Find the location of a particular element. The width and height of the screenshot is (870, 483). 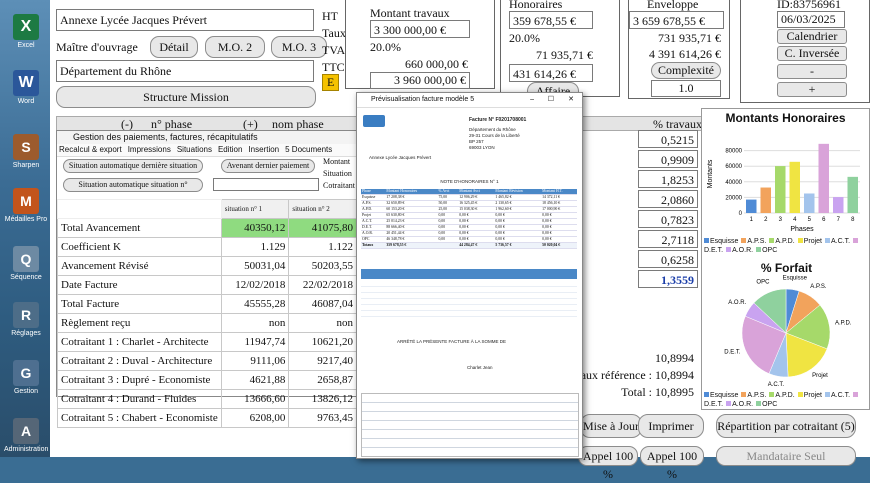

excel-icon: X Excel is located at coordinates (26, 31).